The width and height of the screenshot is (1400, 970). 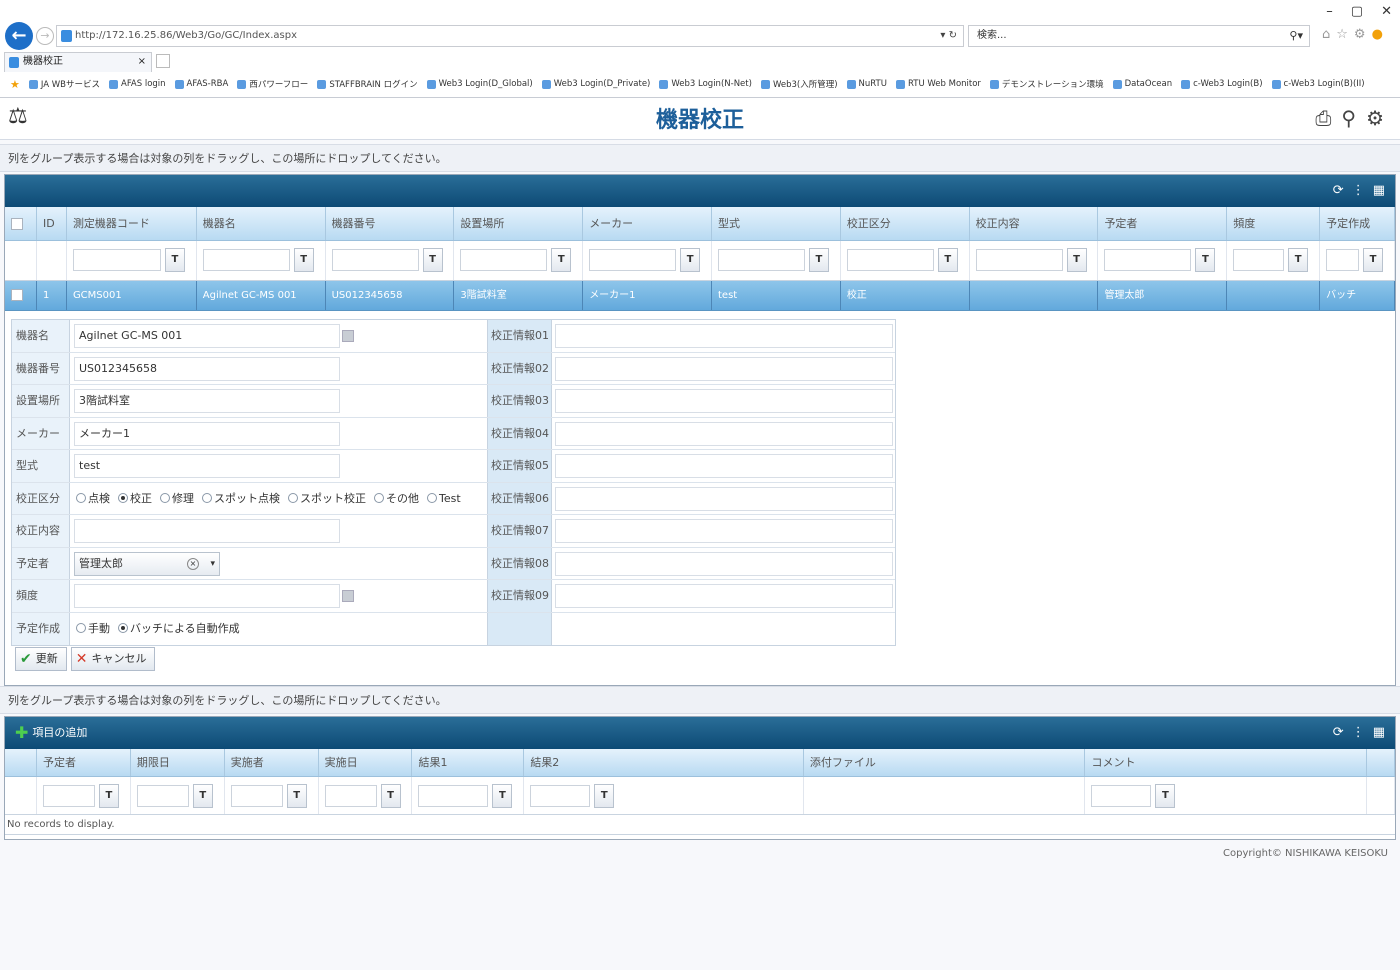 What do you see at coordinates (700, 158) in the screenshot?
I see `group-drop-area: 列をグループ表示する場合は対象の列をドラッグし、この場所にドロップしてください。` at bounding box center [700, 158].